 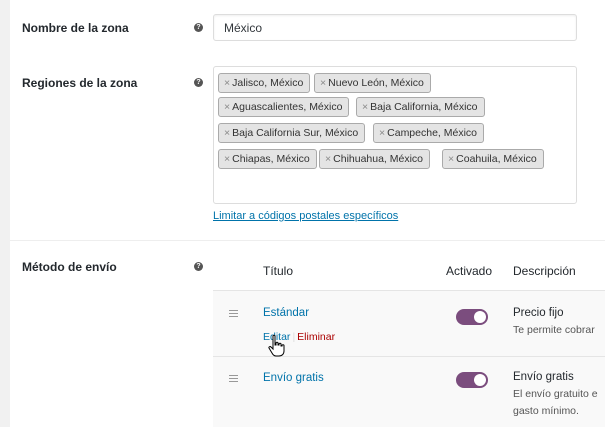 I want to click on column-header-description: Descripción, so click(x=544, y=271).